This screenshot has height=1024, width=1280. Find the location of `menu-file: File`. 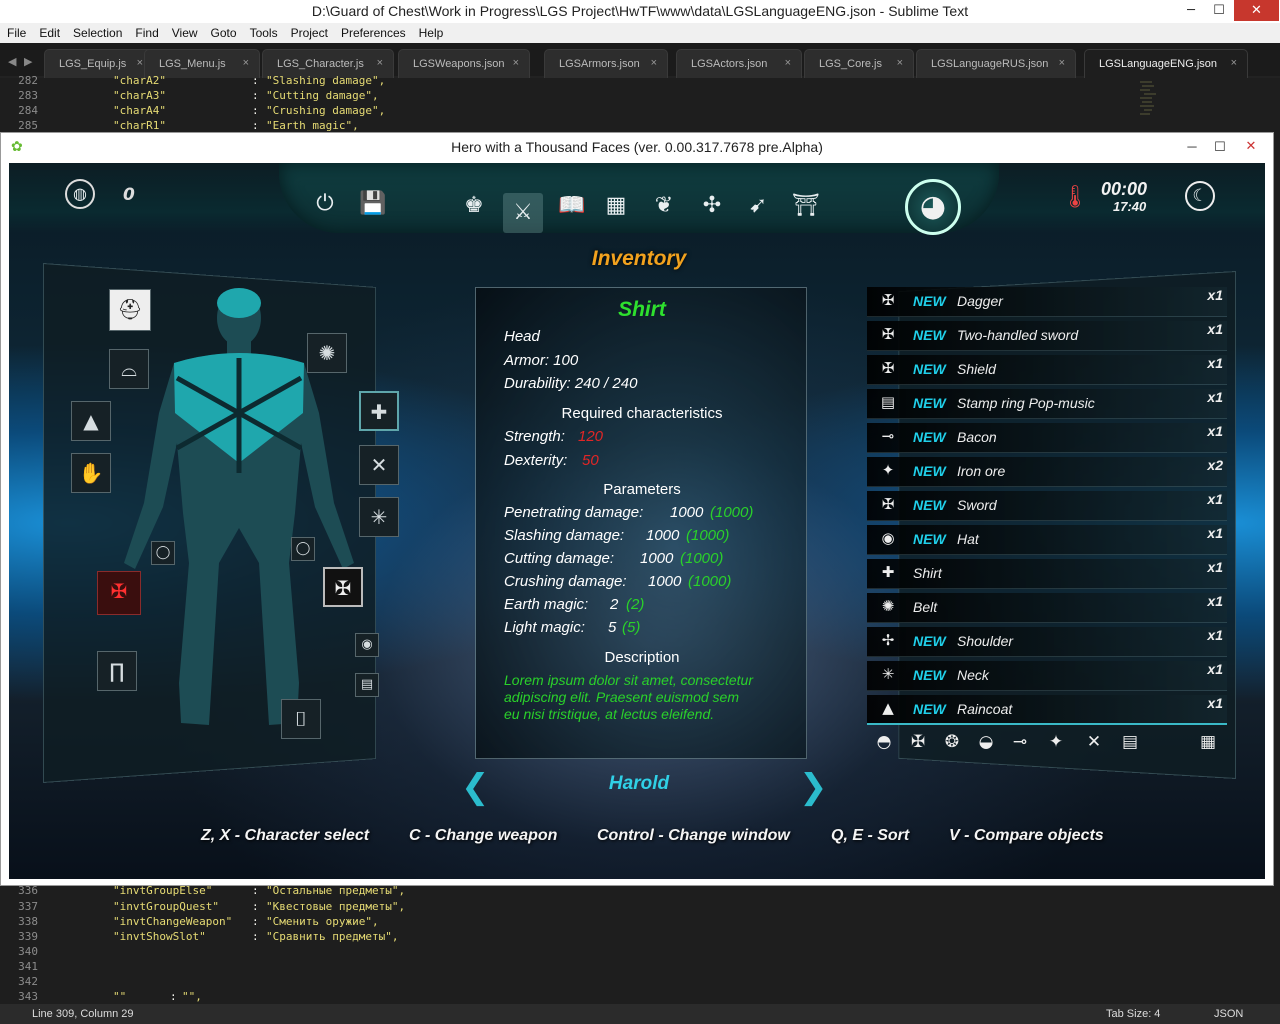

menu-file: File is located at coordinates (16, 31).